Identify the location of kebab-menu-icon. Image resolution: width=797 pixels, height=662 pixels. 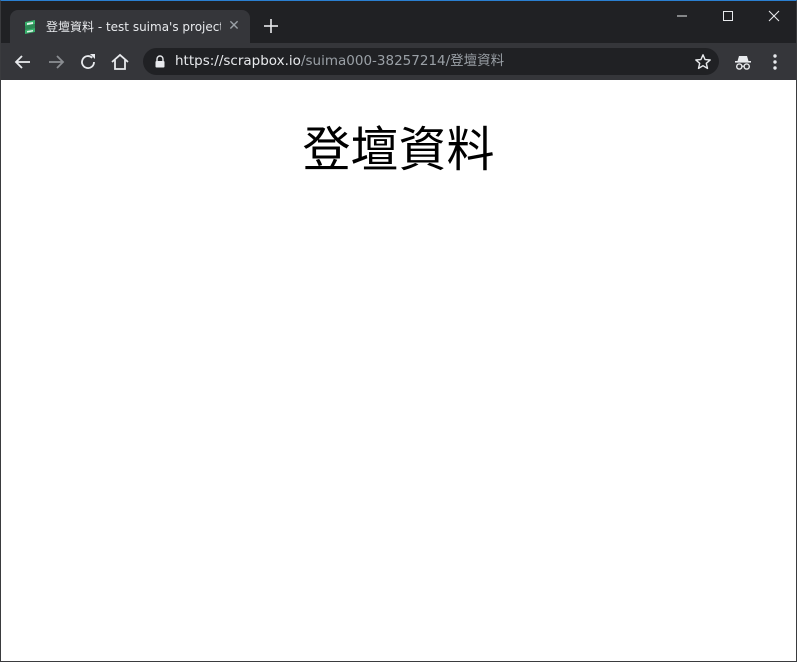
(775, 62).